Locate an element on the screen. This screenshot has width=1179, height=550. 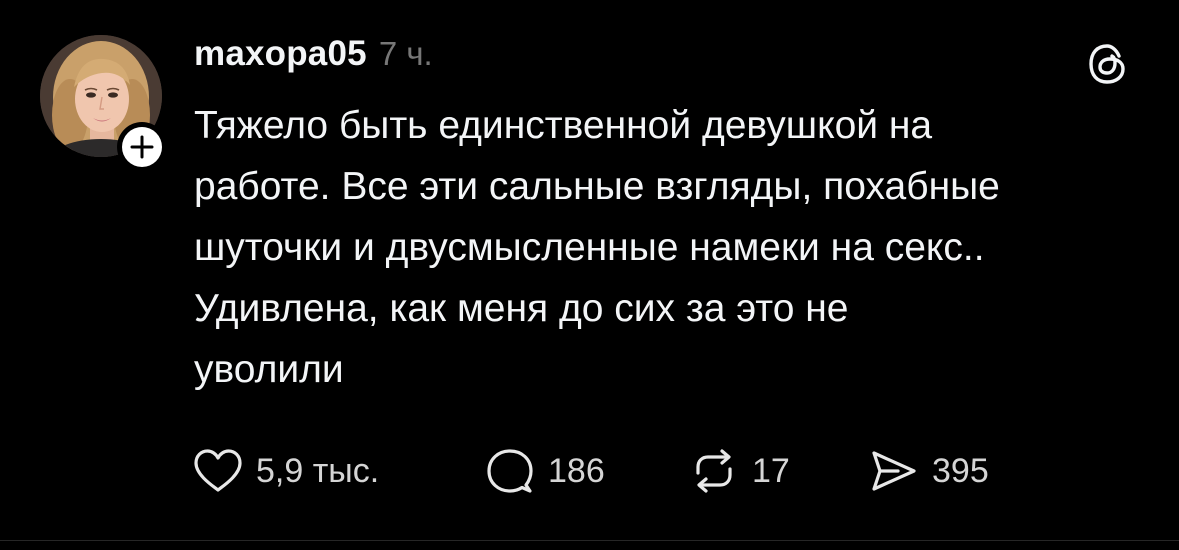
reply-count: 186 is located at coordinates (576, 470).